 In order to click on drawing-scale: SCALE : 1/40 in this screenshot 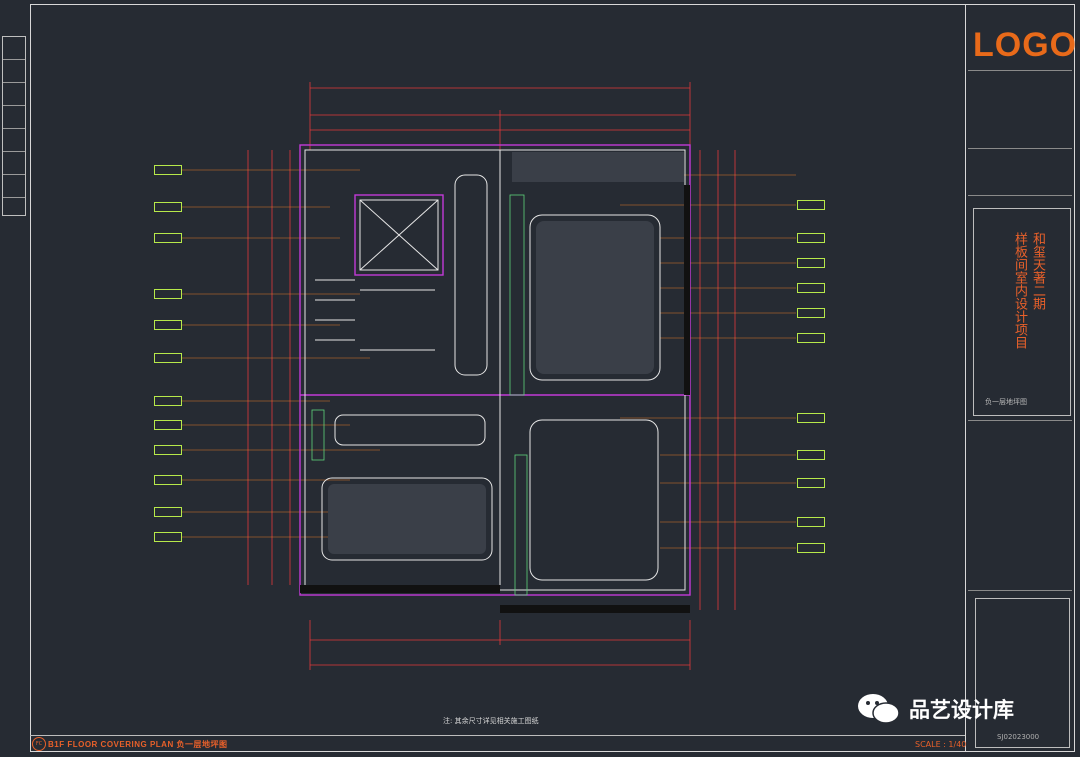, I will do `click(941, 744)`.